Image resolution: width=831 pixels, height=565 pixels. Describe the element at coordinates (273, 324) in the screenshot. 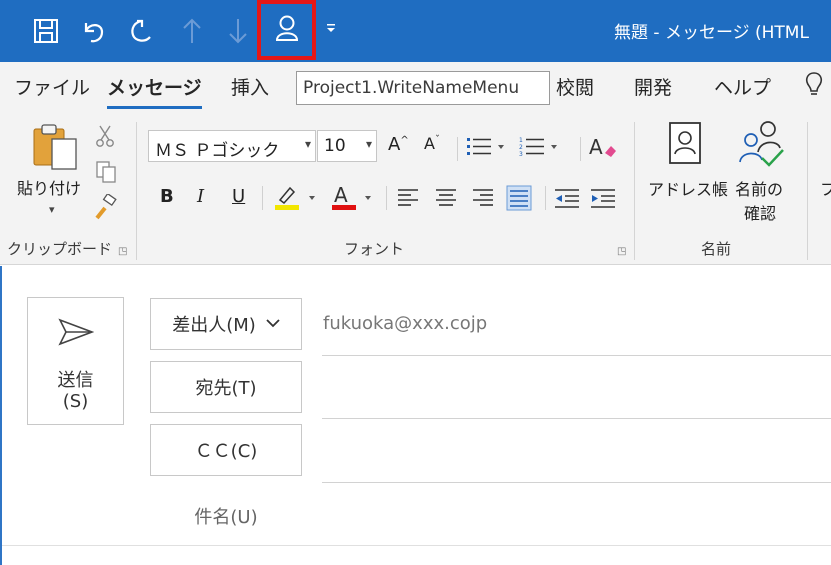

I see `chevron-down-icon` at that location.